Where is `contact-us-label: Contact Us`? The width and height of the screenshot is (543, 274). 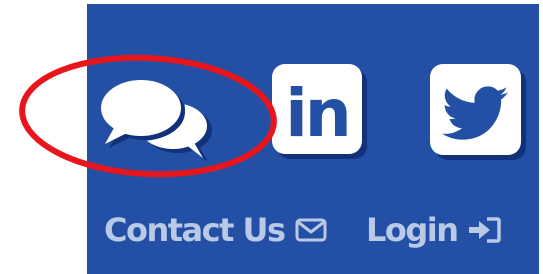
contact-us-label: Contact Us is located at coordinates (195, 230).